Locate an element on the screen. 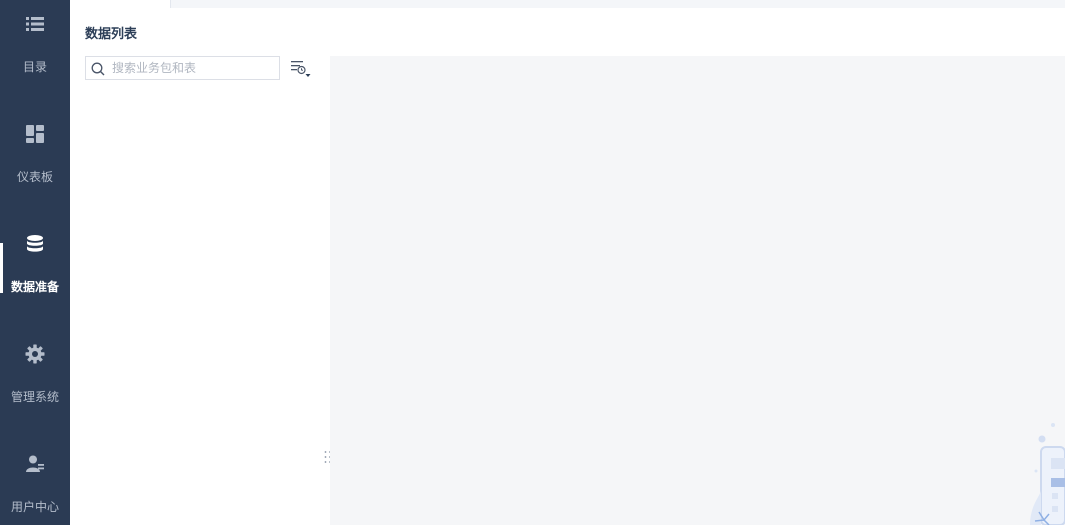 This screenshot has width=1065, height=525. gear-icon is located at coordinates (35, 354).